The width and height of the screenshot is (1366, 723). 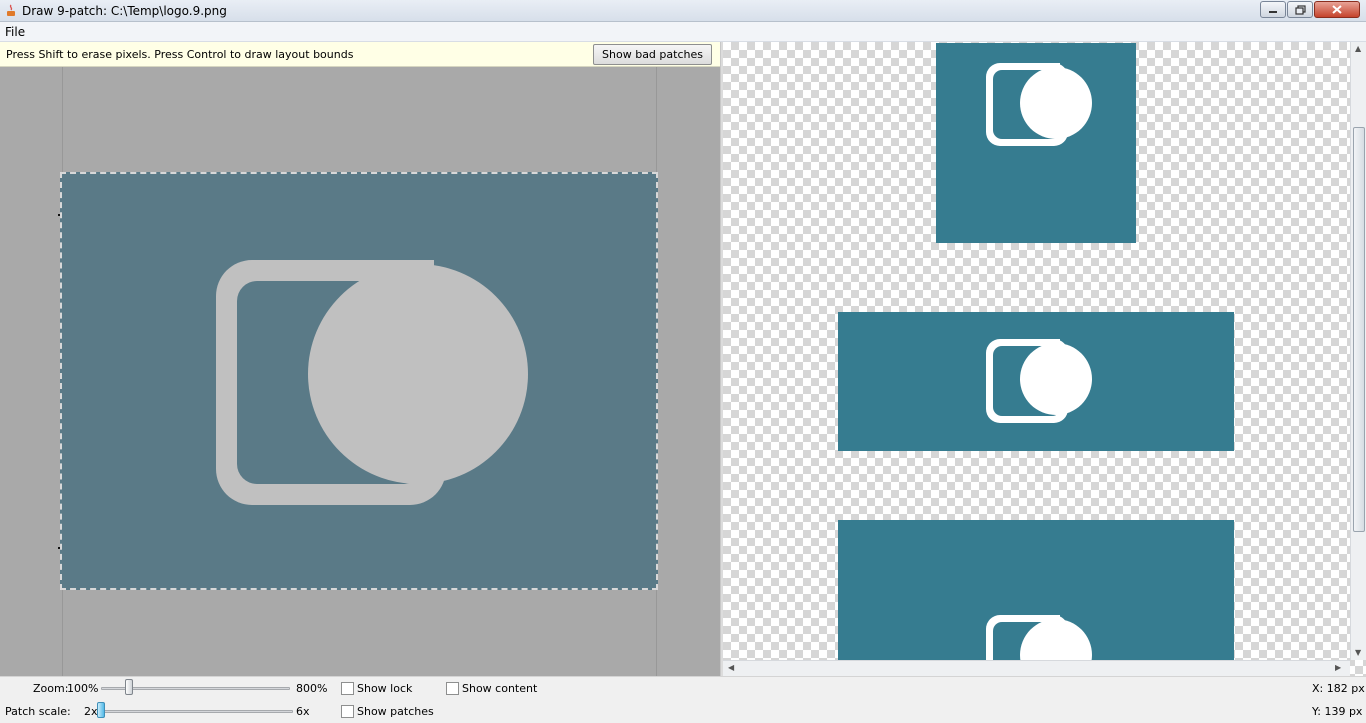 What do you see at coordinates (1359, 329) in the screenshot?
I see `scroll-thumb` at bounding box center [1359, 329].